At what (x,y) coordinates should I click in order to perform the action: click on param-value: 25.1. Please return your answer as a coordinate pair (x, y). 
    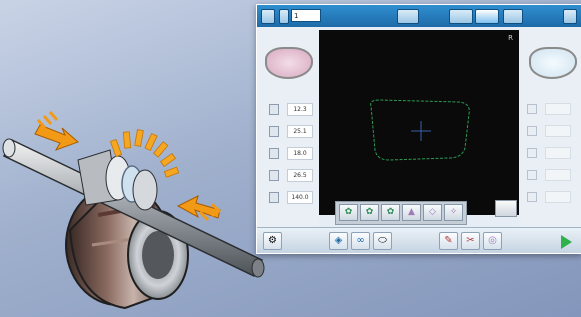
    Looking at the image, I should click on (300, 131).